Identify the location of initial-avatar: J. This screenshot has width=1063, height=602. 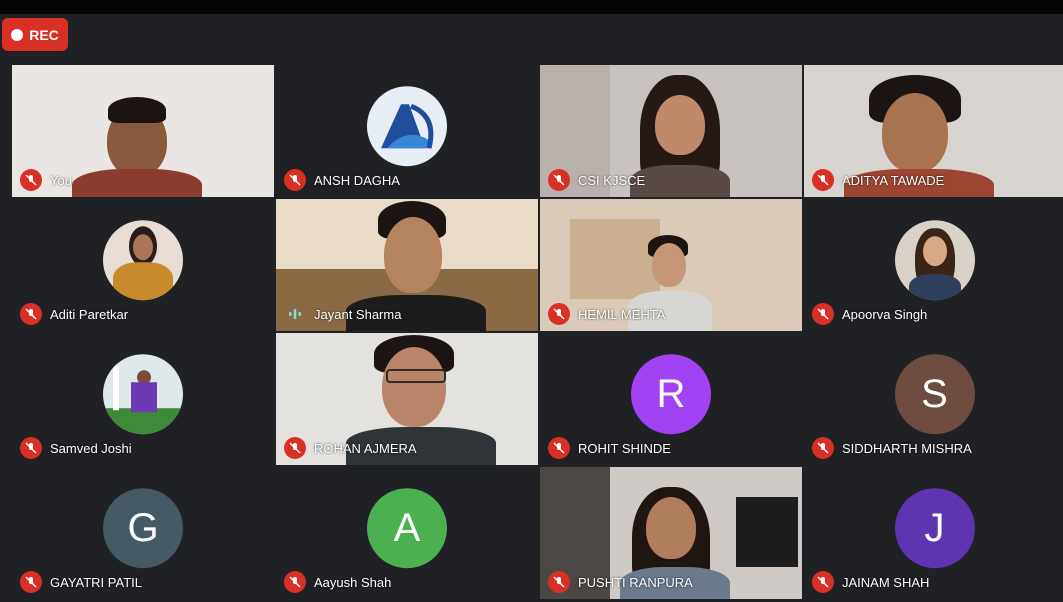
(934, 528).